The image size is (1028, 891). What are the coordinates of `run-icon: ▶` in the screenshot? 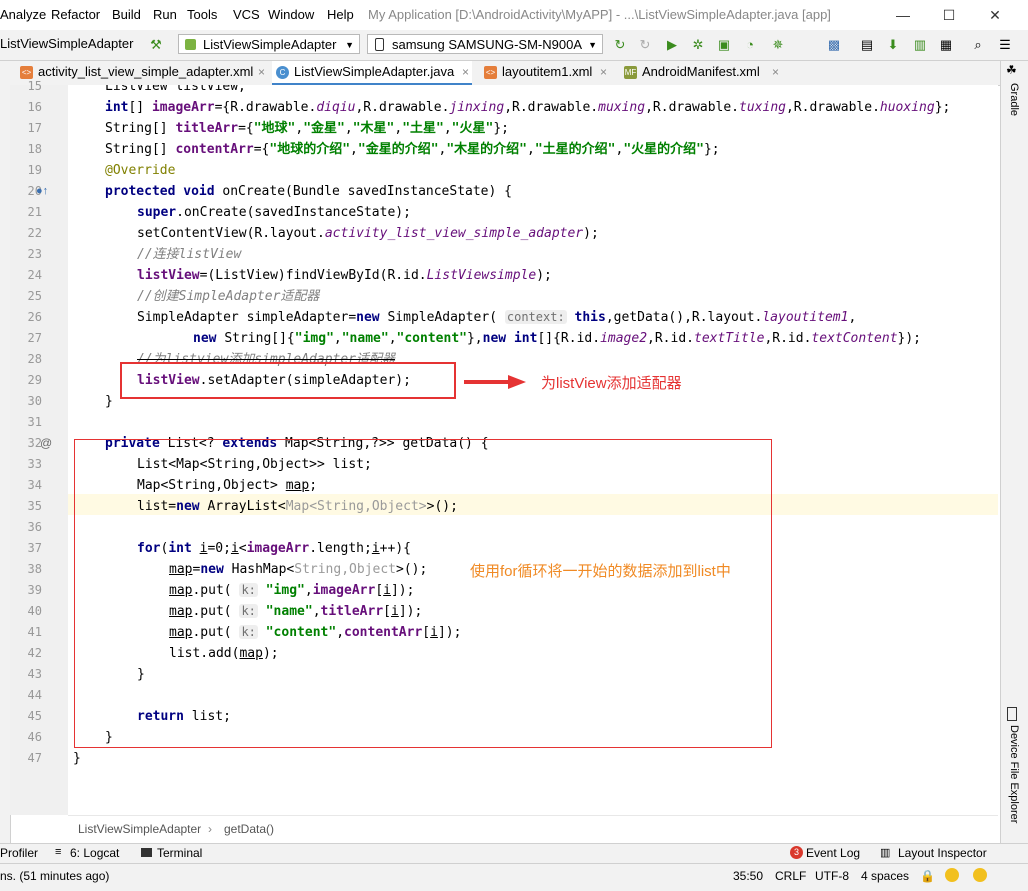 It's located at (672, 45).